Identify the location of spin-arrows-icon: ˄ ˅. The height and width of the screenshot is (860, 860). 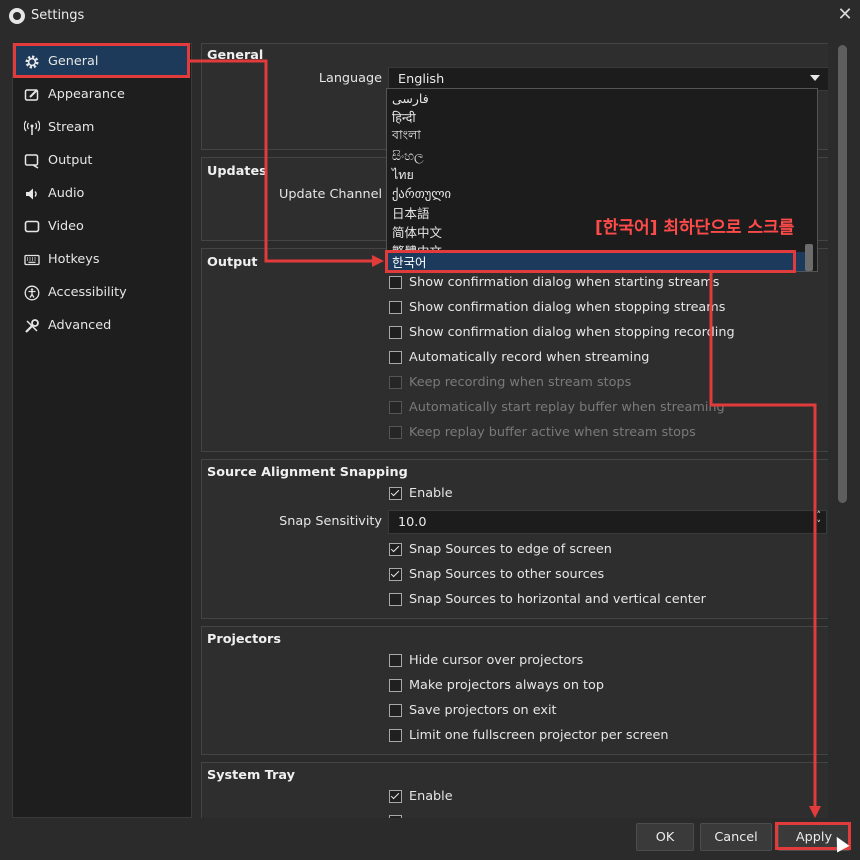
(819, 520).